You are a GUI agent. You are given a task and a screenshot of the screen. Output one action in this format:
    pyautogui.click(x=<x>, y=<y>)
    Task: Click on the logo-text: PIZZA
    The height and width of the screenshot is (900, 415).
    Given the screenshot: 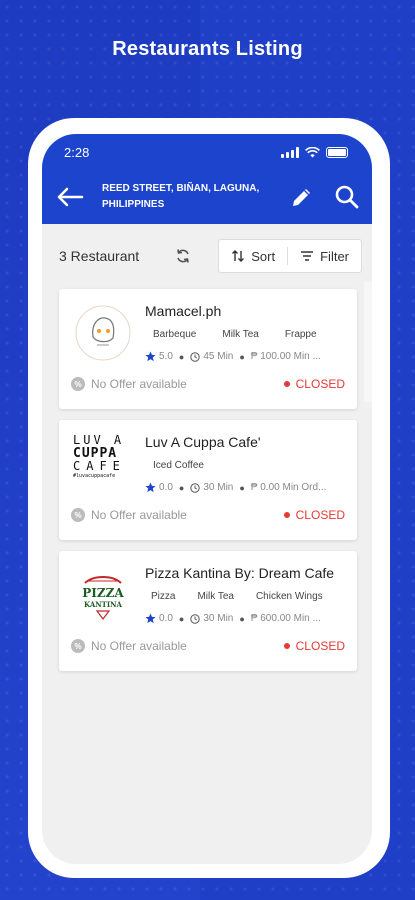 What is the action you would take?
    pyautogui.click(x=103, y=593)
    